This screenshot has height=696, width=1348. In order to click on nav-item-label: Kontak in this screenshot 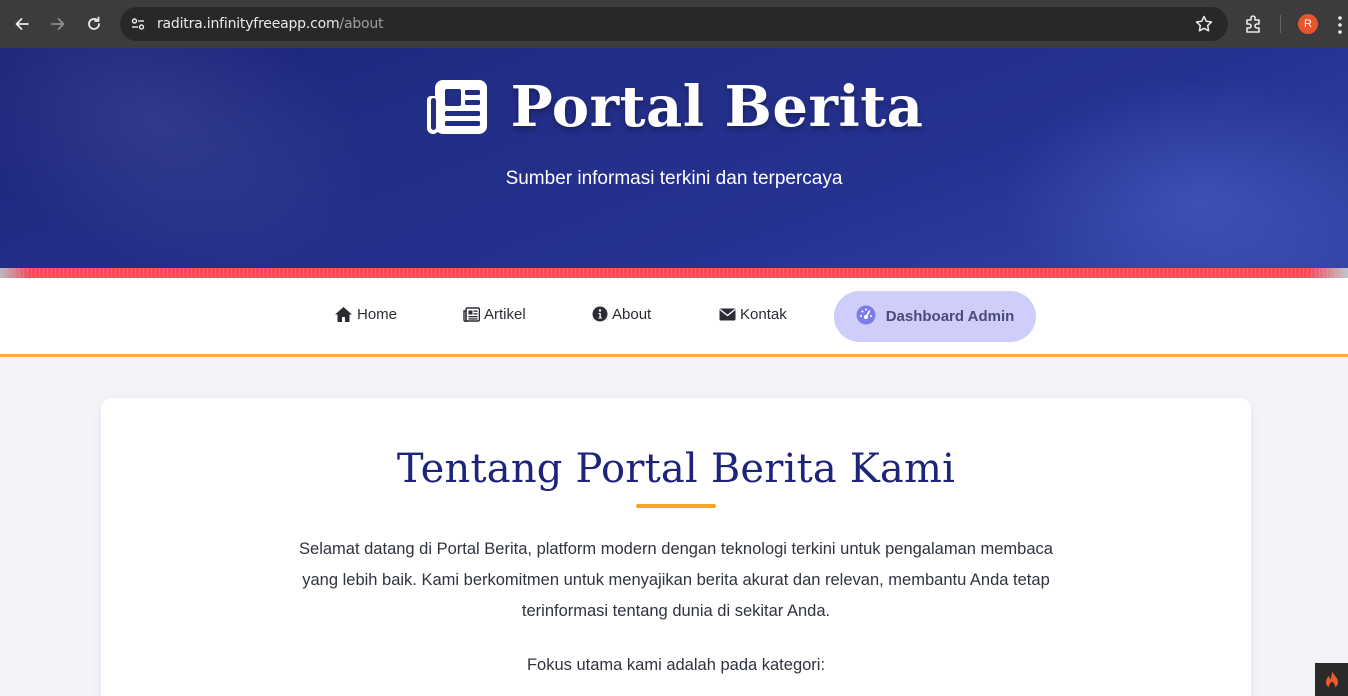, I will do `click(763, 314)`.